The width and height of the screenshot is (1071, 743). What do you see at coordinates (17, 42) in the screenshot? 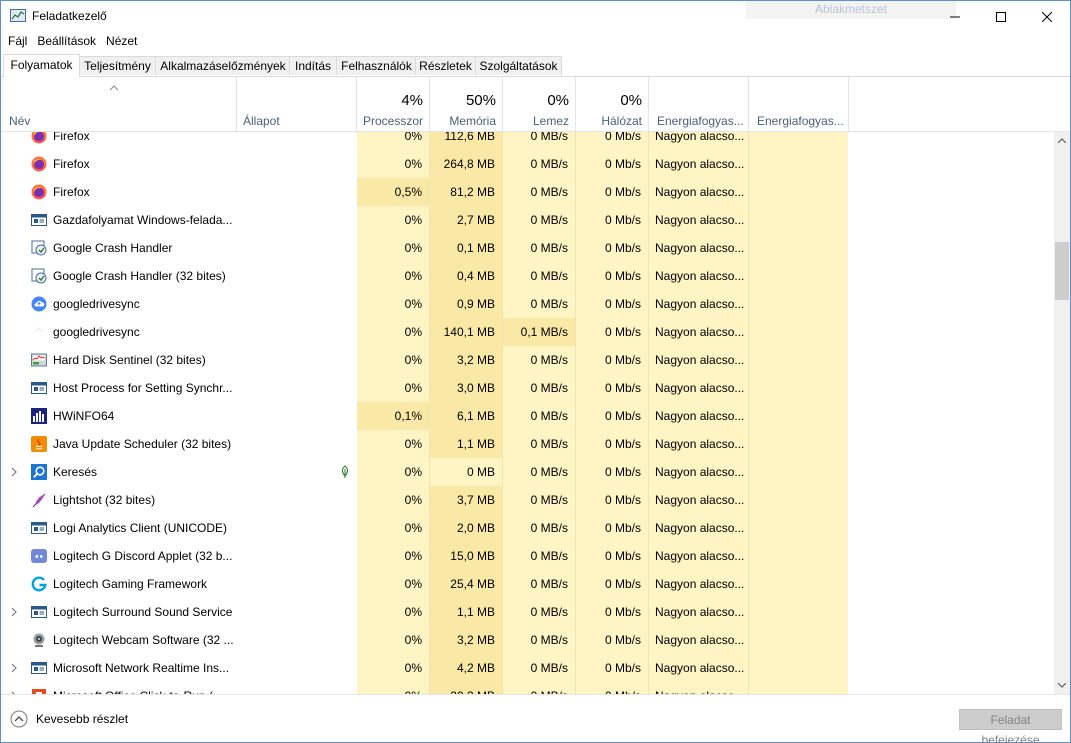
I see `menu-file: Fájl` at bounding box center [17, 42].